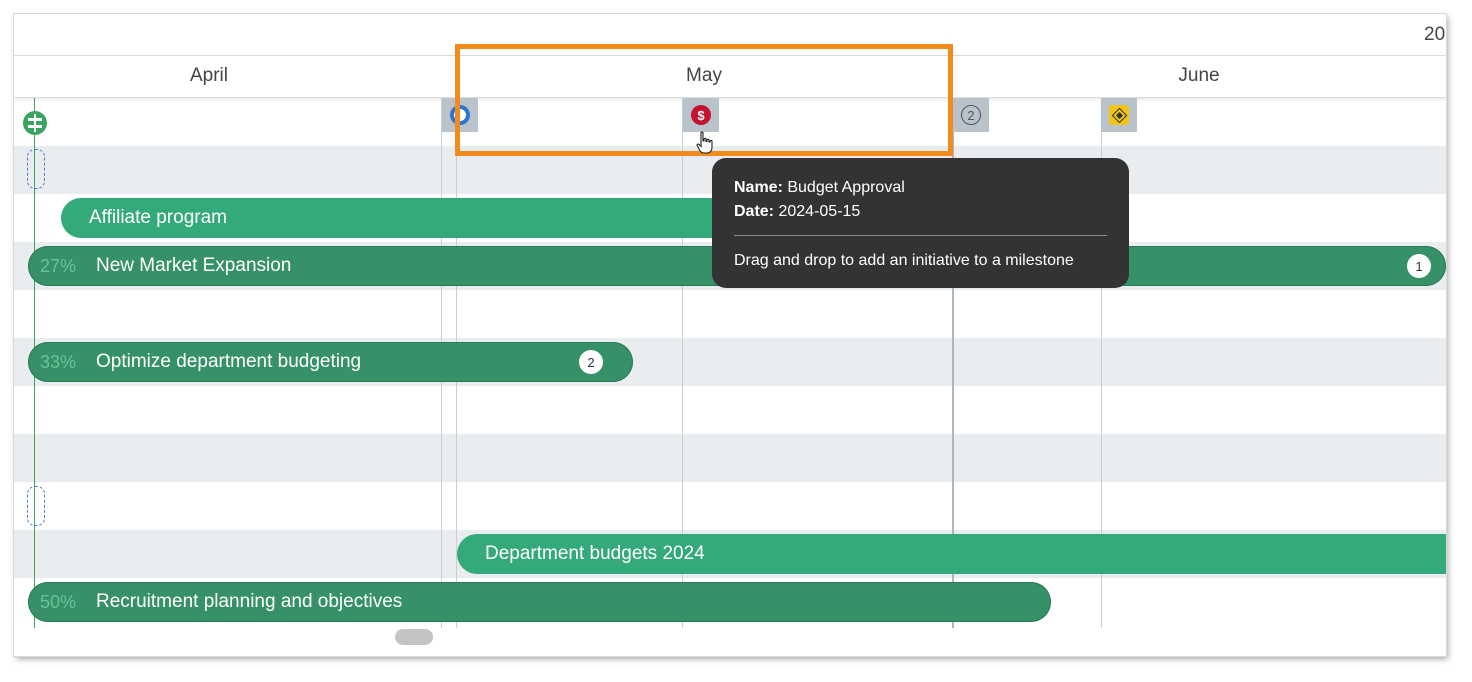 The width and height of the screenshot is (1472, 682). Describe the element at coordinates (951, 554) in the screenshot. I see `initiative-bar-department-budgets-2024: Department budgets 2024` at that location.